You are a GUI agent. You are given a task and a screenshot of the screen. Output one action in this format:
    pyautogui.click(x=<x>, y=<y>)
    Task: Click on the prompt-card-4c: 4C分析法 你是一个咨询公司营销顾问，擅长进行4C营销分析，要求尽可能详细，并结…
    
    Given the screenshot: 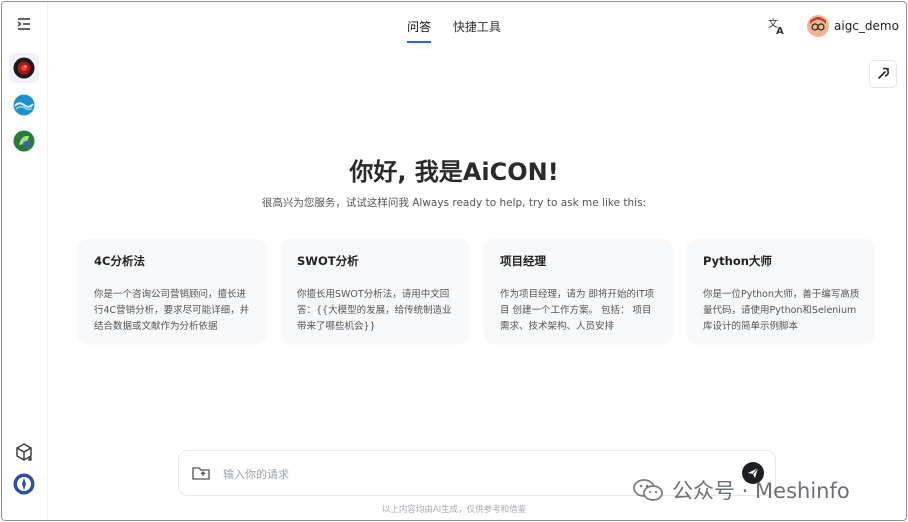 What is the action you would take?
    pyautogui.click(x=172, y=291)
    